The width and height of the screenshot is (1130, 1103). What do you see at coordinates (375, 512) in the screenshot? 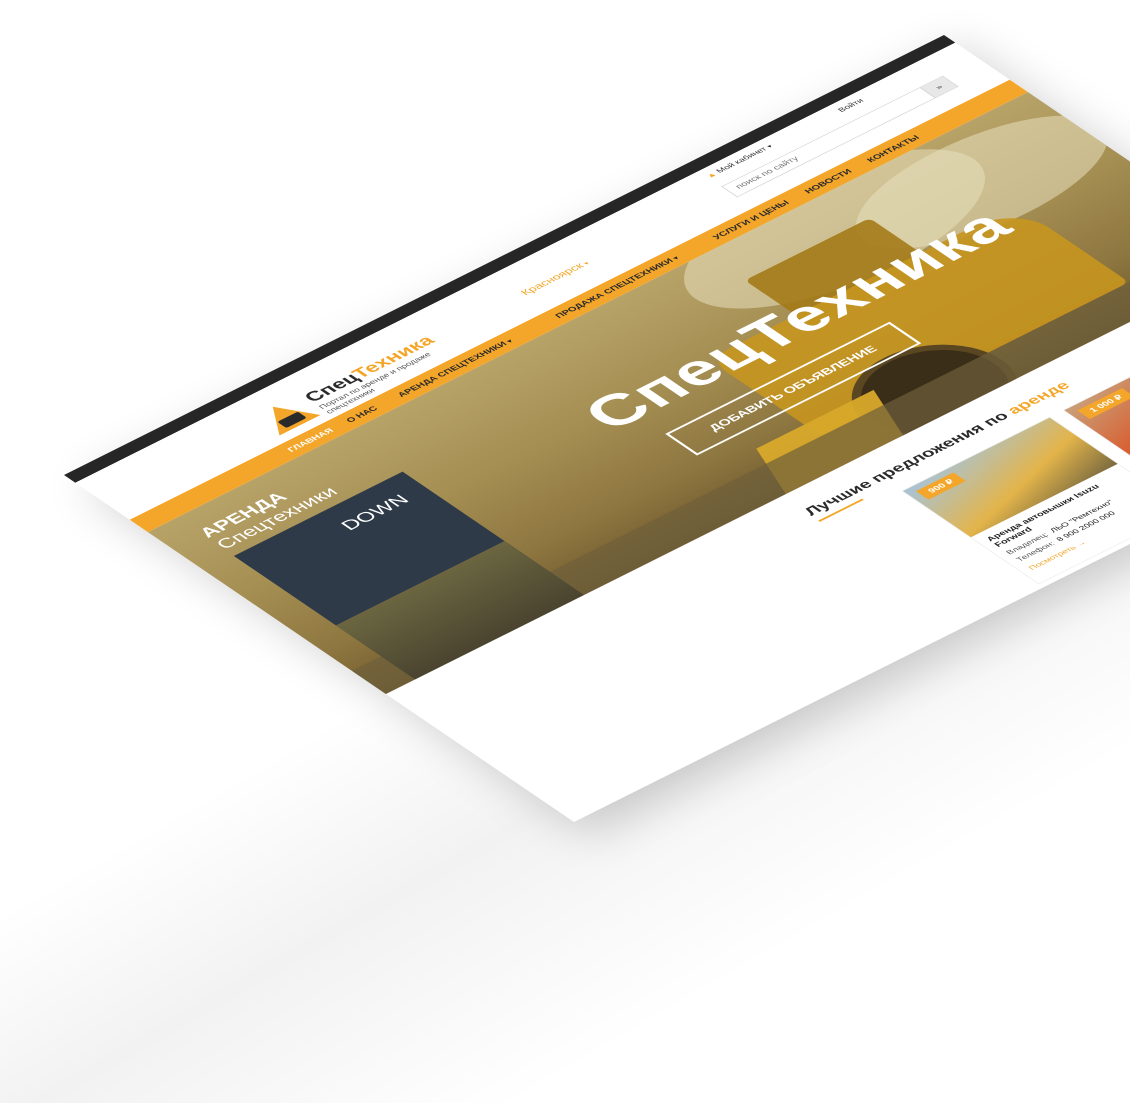
I see `promo-letters: DOWN` at bounding box center [375, 512].